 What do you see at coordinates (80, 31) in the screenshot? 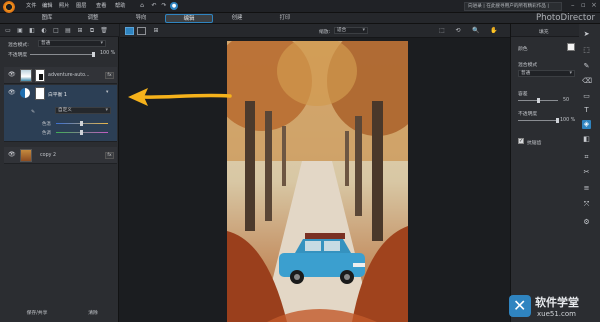
I see `merge-icon: ⊞` at bounding box center [80, 31].